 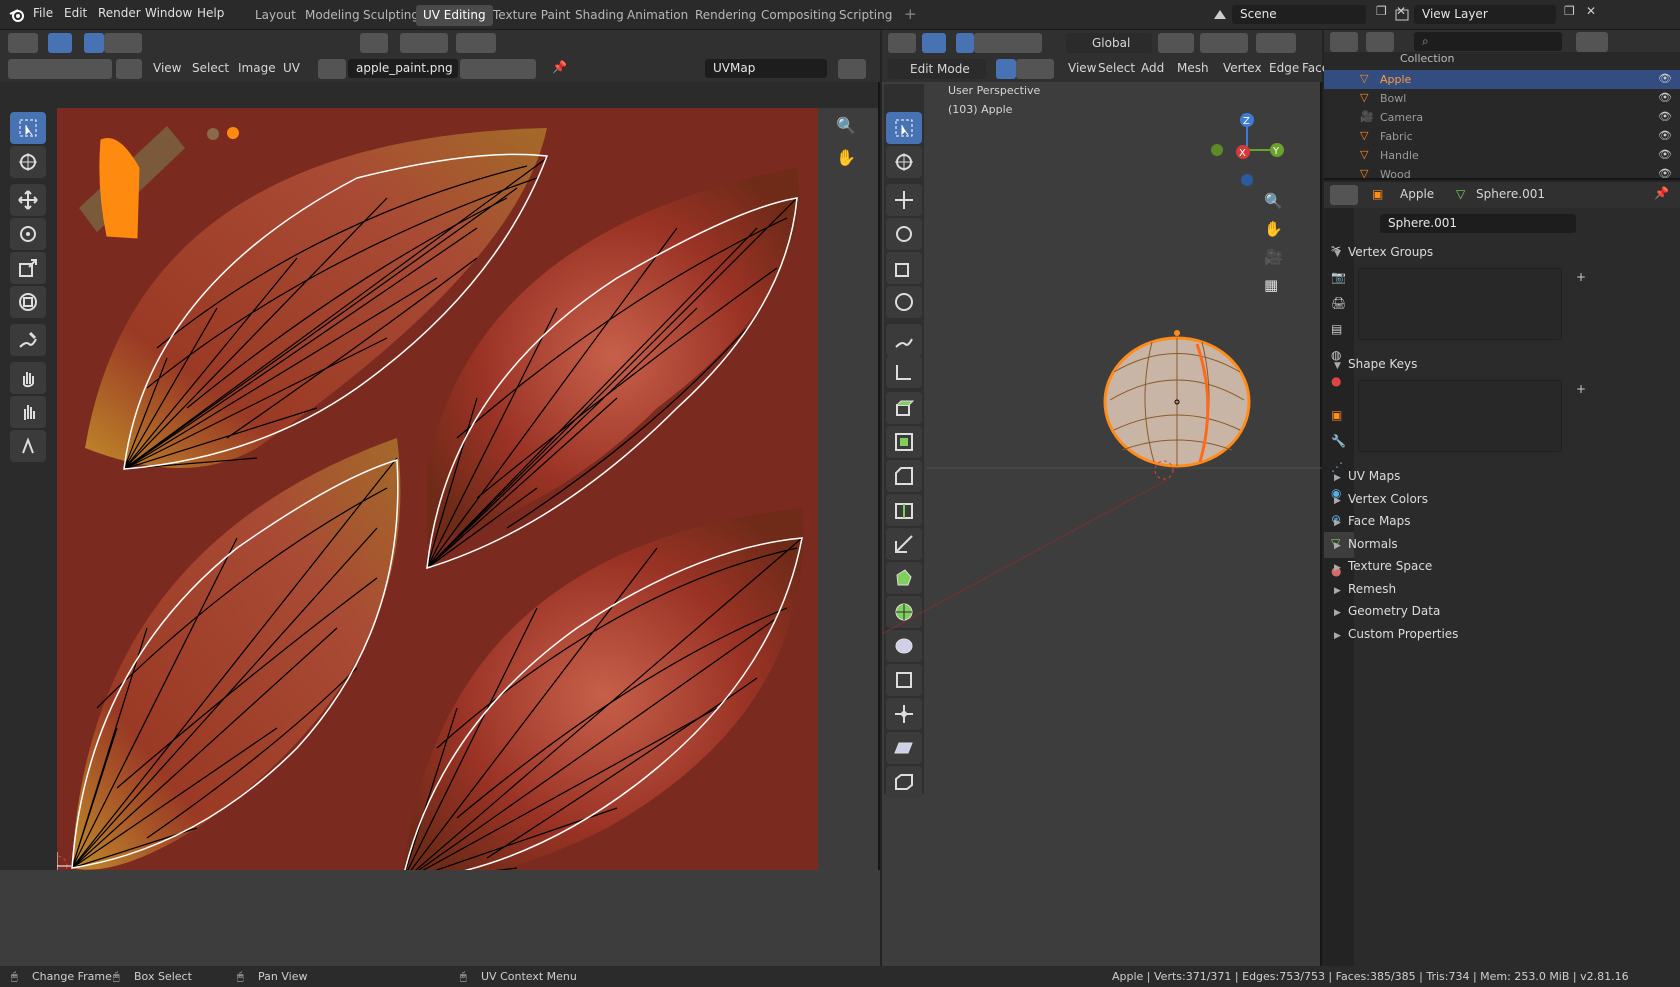 I want to click on scene-field: Scene, so click(x=1299, y=14).